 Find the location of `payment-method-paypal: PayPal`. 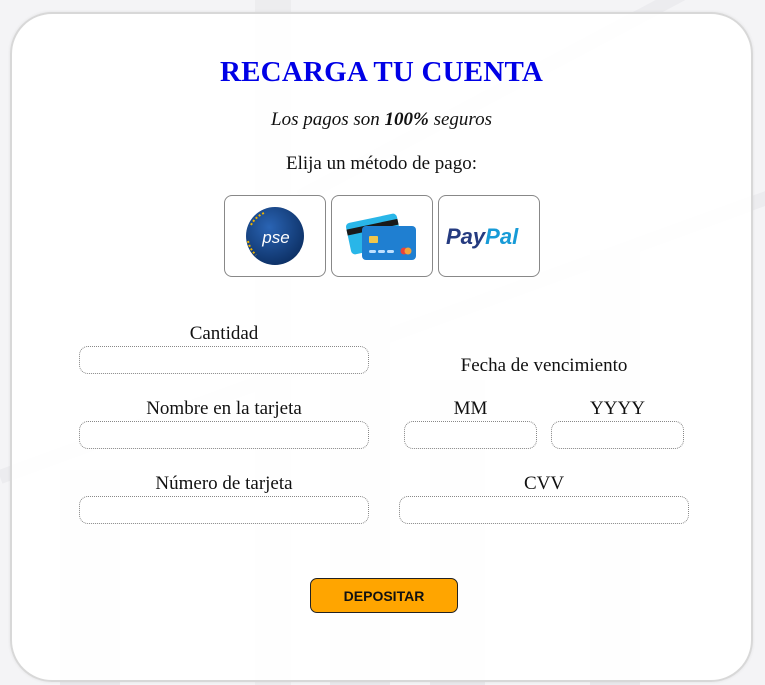

payment-method-paypal: PayPal is located at coordinates (489, 236).